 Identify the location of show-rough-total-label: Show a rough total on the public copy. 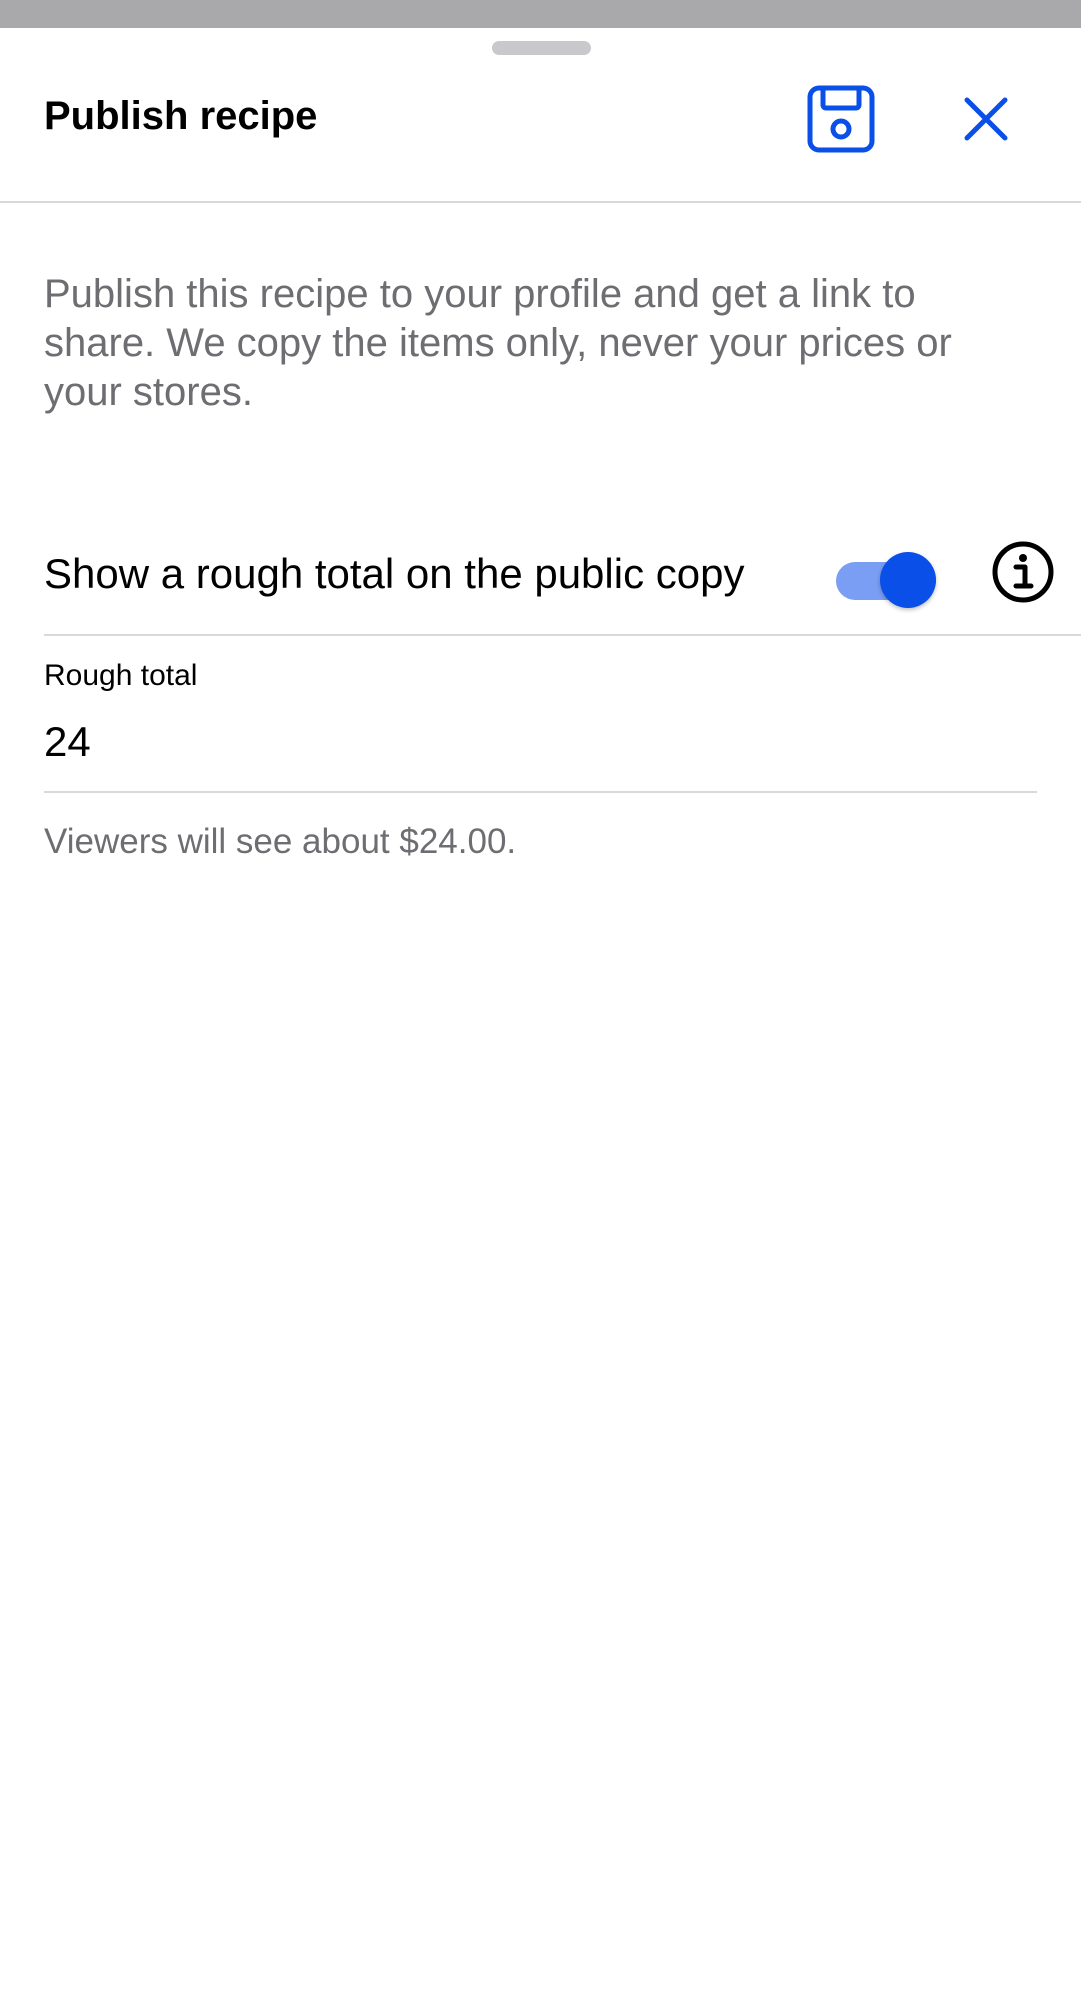
(394, 573).